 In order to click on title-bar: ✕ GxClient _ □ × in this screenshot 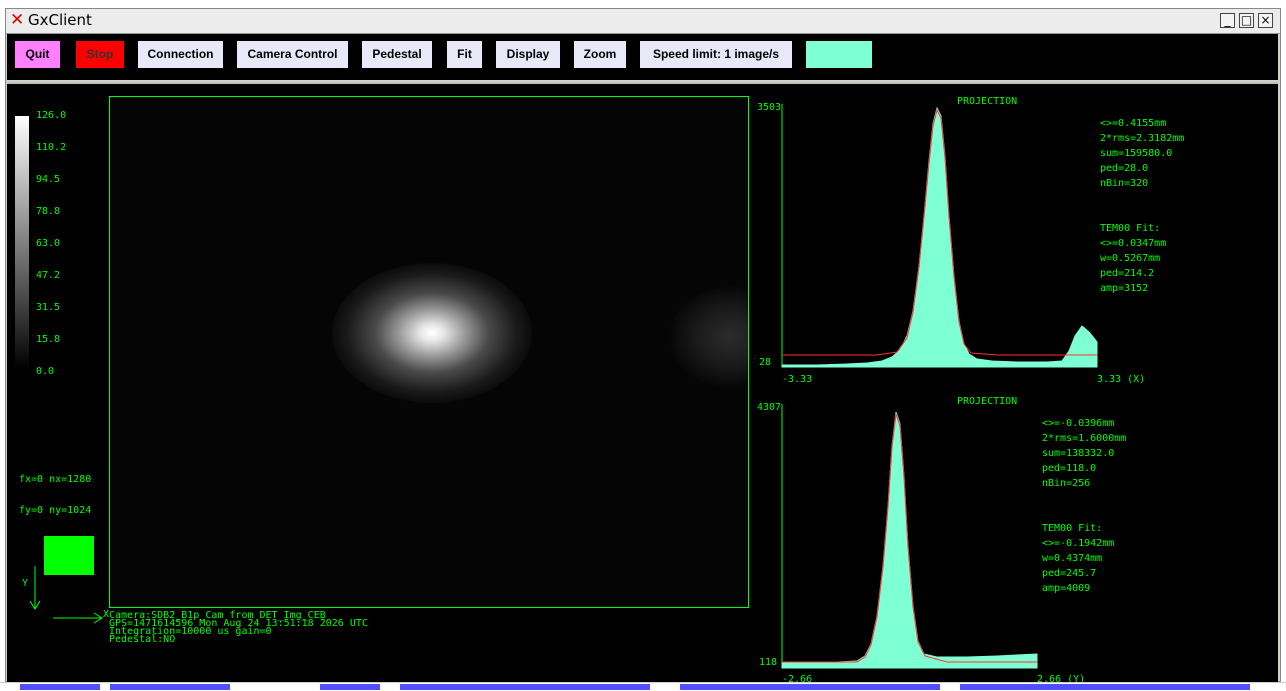, I will do `click(643, 21)`.